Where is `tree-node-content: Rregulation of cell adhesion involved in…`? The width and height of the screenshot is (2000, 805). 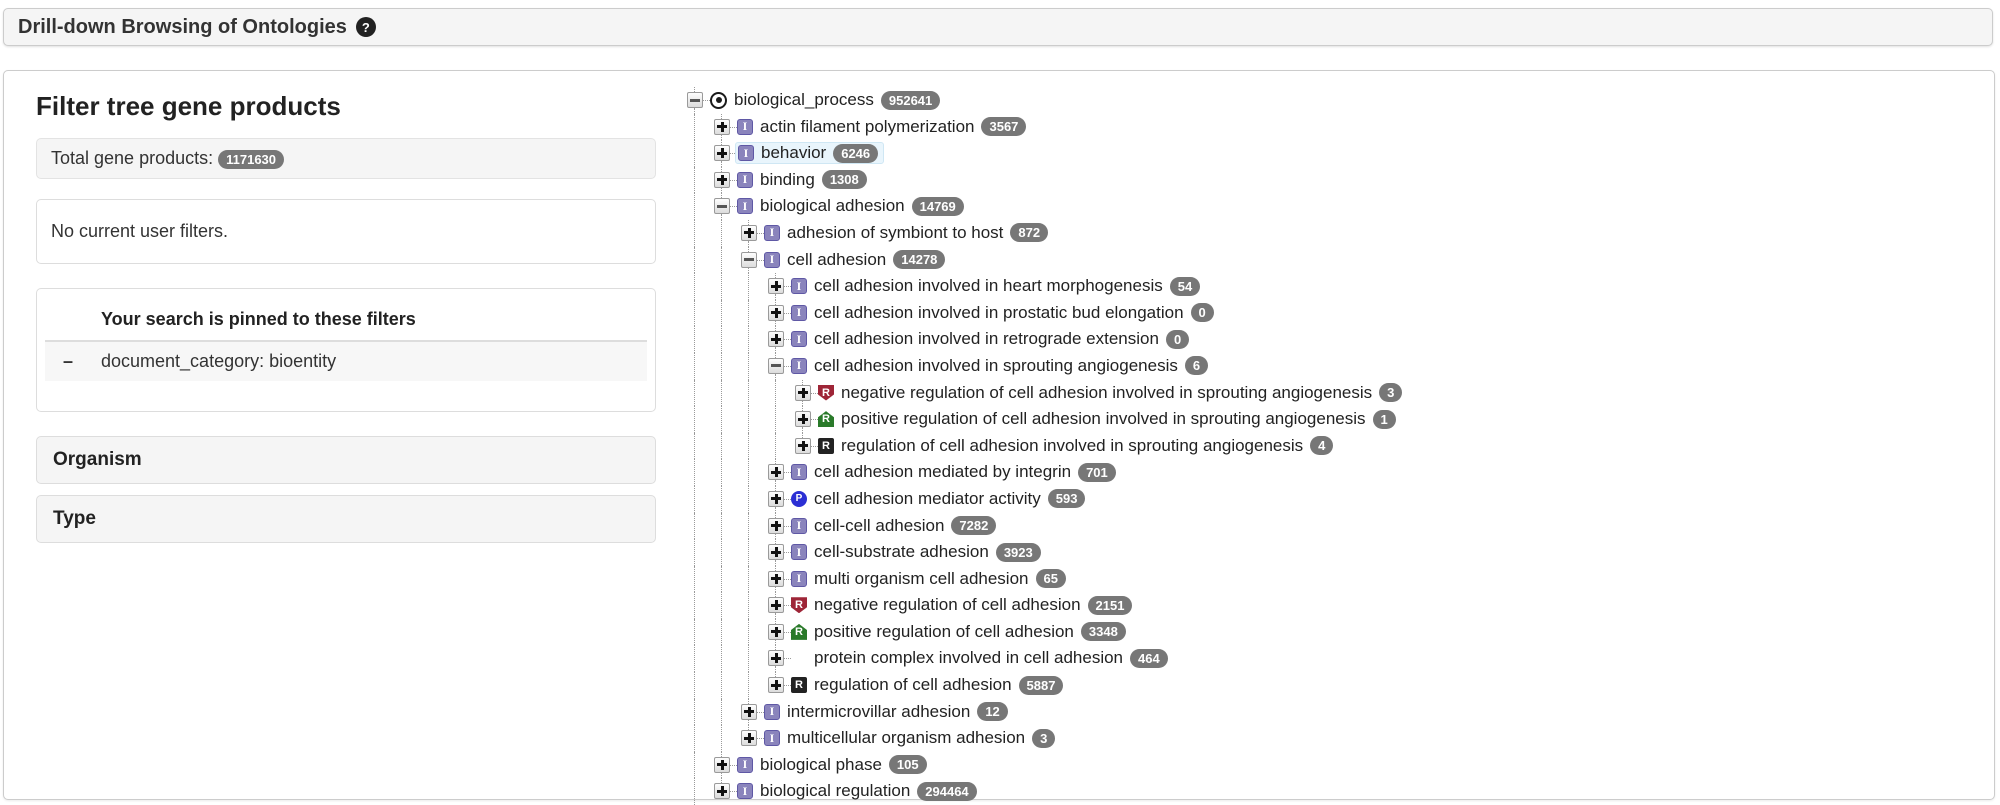 tree-node-content: Rregulation of cell adhesion involved in… is located at coordinates (1077, 446).